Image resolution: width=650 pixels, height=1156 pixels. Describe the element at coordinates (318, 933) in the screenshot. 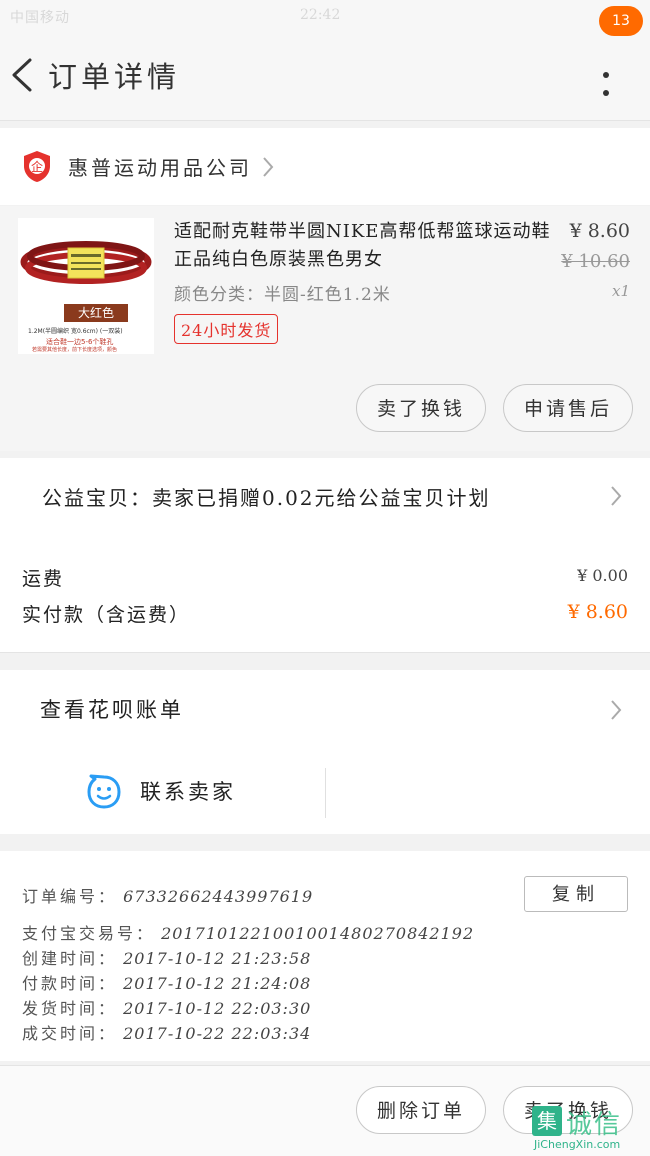

I see `info-value: 2017101221001001480270842192` at that location.